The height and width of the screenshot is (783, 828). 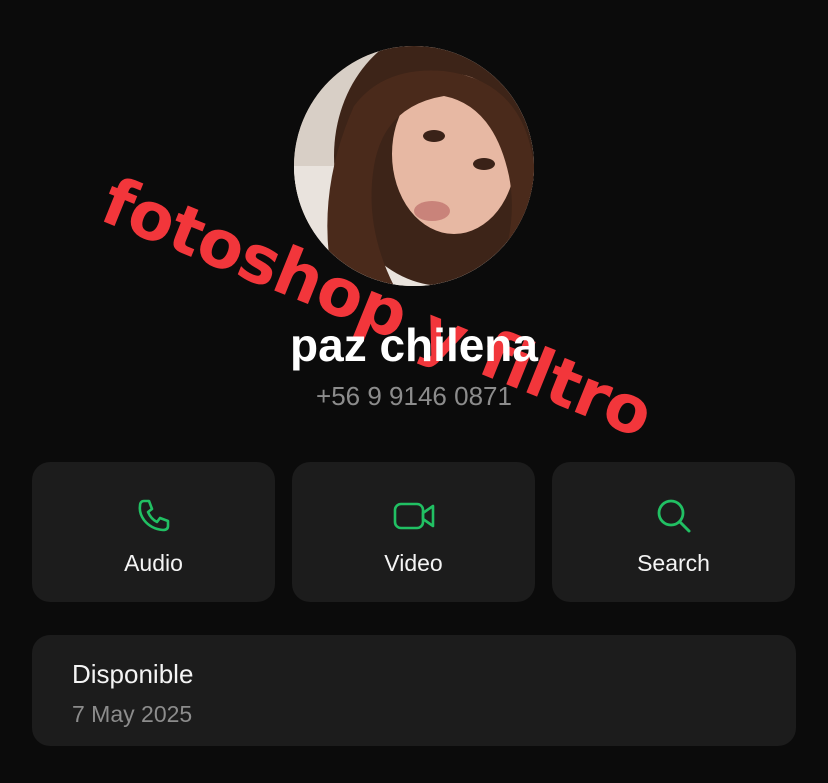 I want to click on search-icon, so click(x=674, y=516).